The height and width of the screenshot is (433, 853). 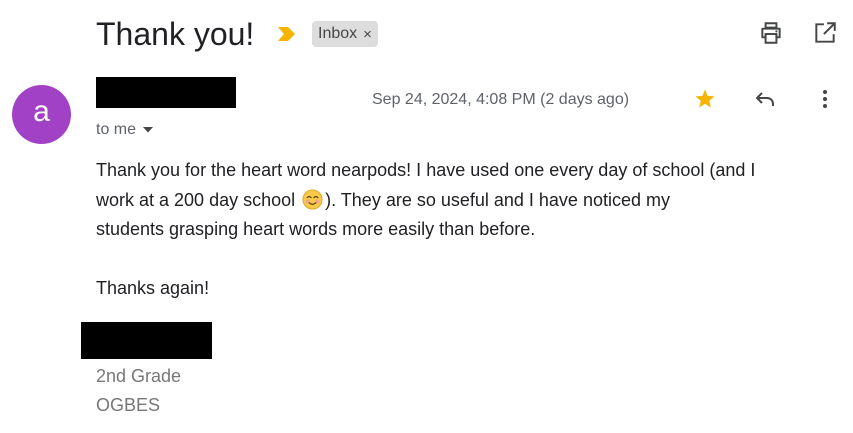 I want to click on recipient-details-toggle: to me, so click(x=125, y=130).